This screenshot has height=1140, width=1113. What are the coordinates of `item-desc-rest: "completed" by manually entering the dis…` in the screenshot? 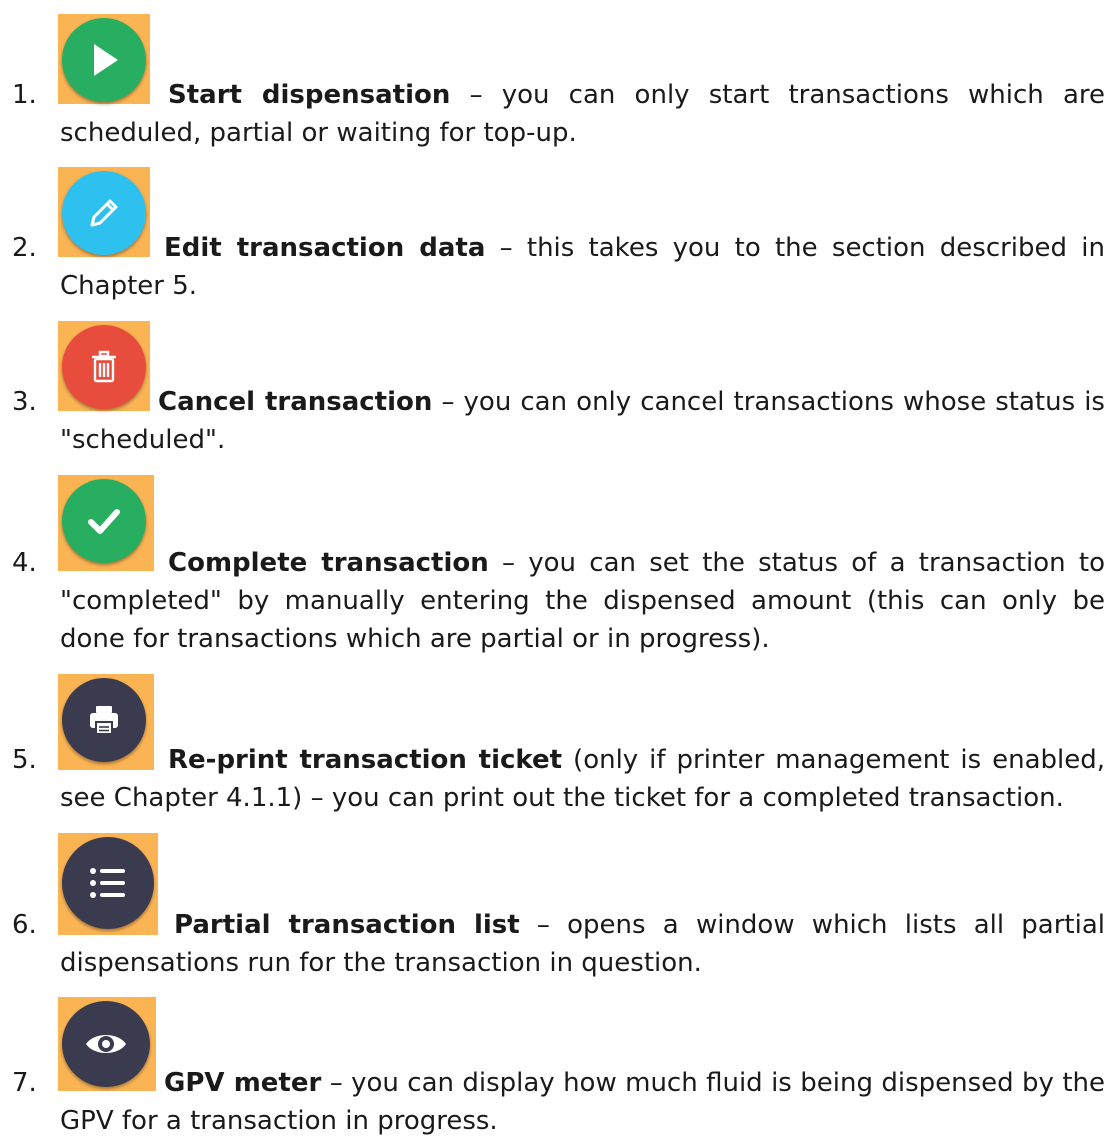 It's located at (582, 620).